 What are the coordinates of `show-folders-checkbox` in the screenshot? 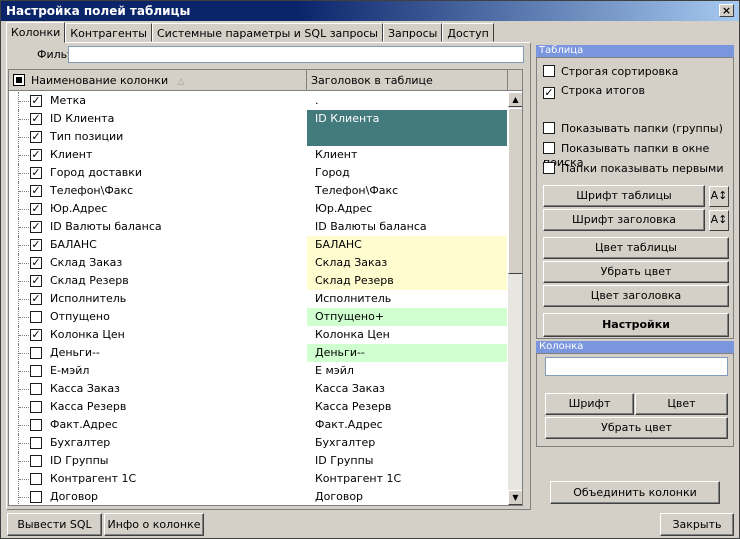 It's located at (549, 128).